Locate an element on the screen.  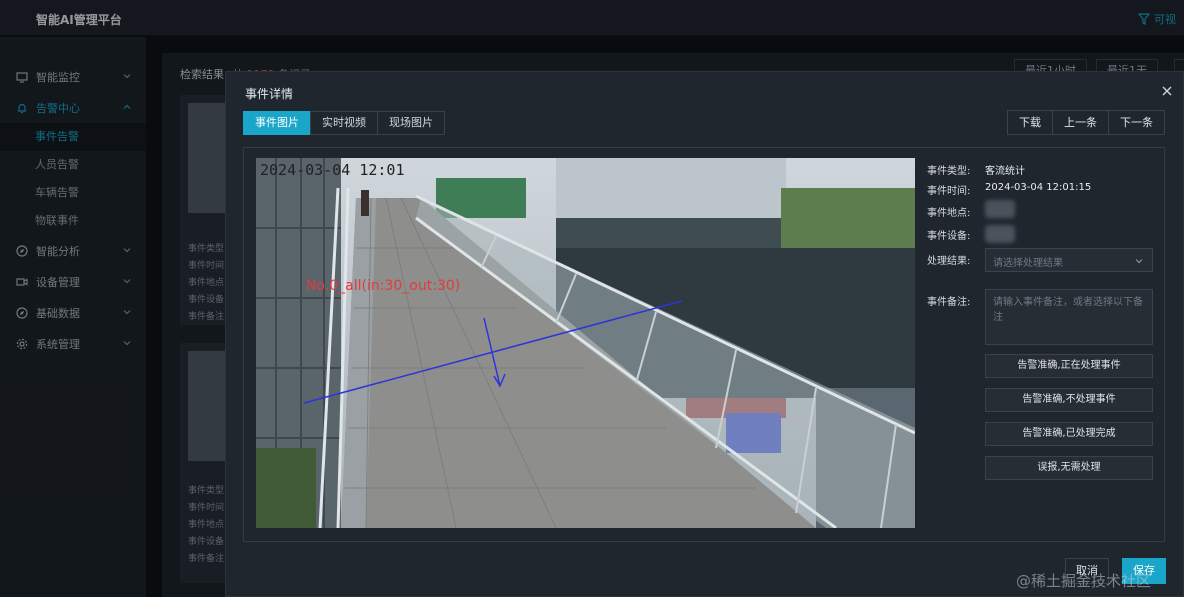
redacted-device is located at coordinates (1000, 234).